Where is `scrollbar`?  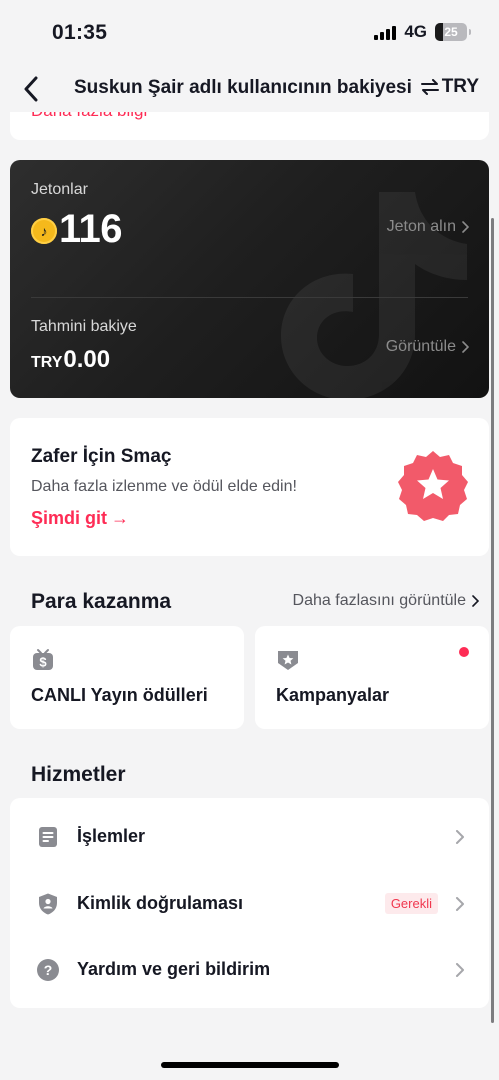 scrollbar is located at coordinates (492, 620).